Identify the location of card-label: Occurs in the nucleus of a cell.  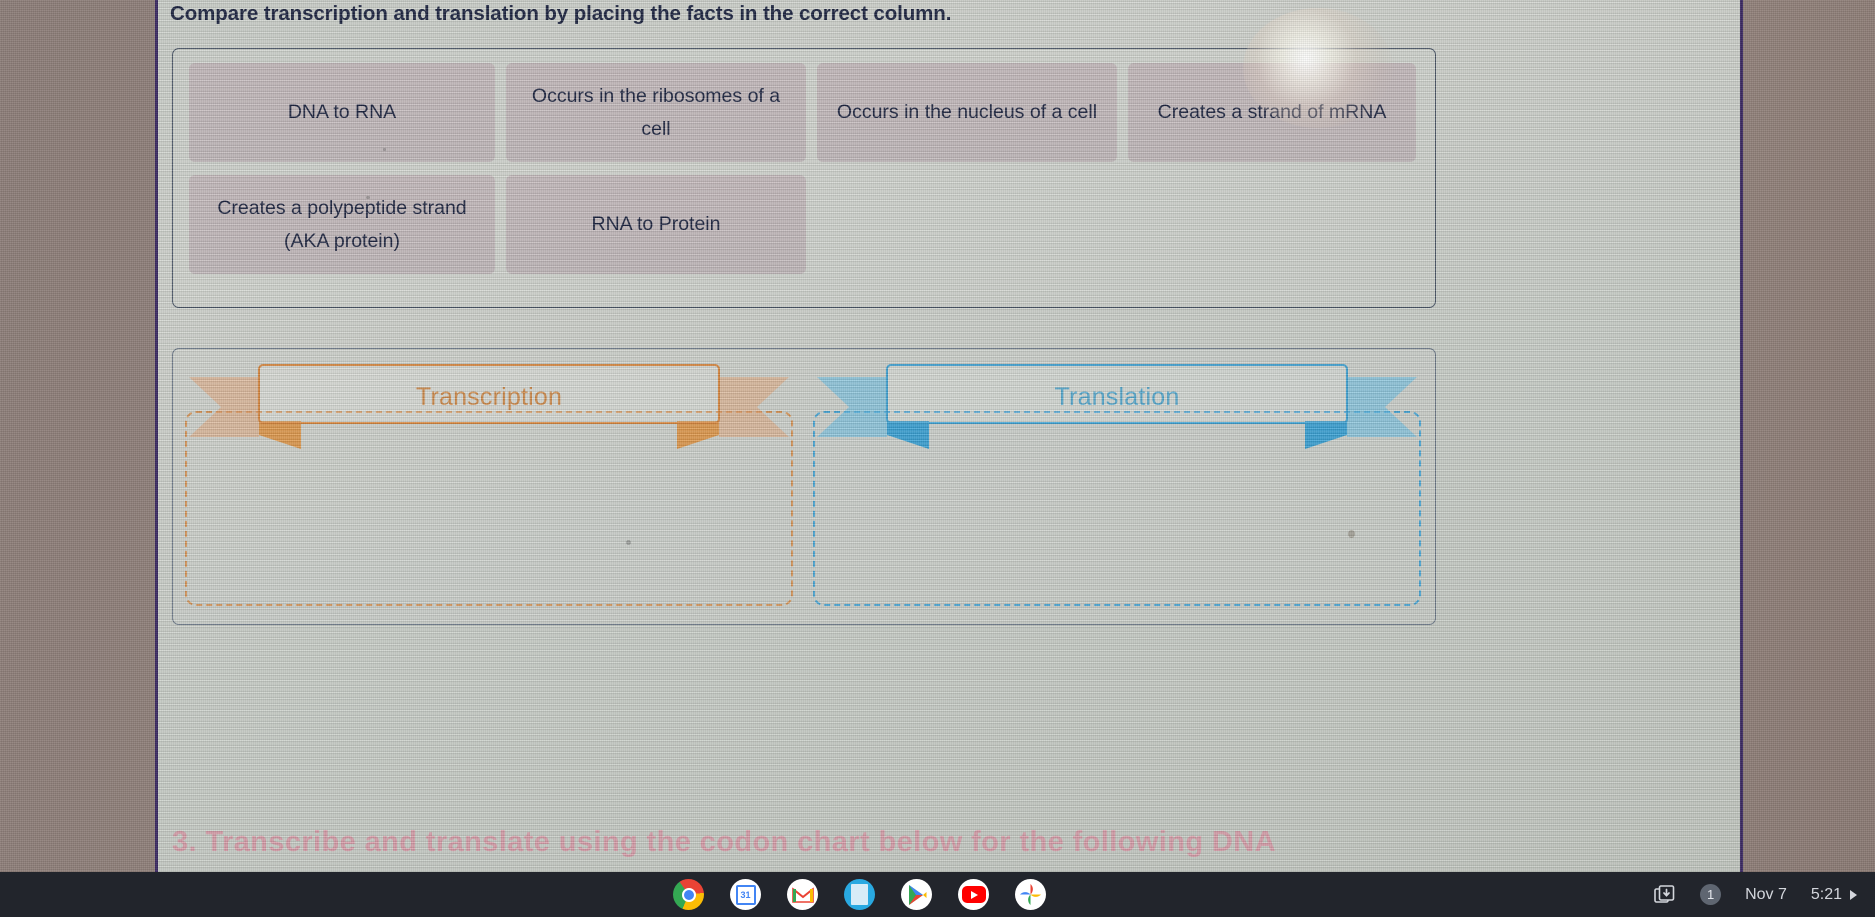
(967, 112).